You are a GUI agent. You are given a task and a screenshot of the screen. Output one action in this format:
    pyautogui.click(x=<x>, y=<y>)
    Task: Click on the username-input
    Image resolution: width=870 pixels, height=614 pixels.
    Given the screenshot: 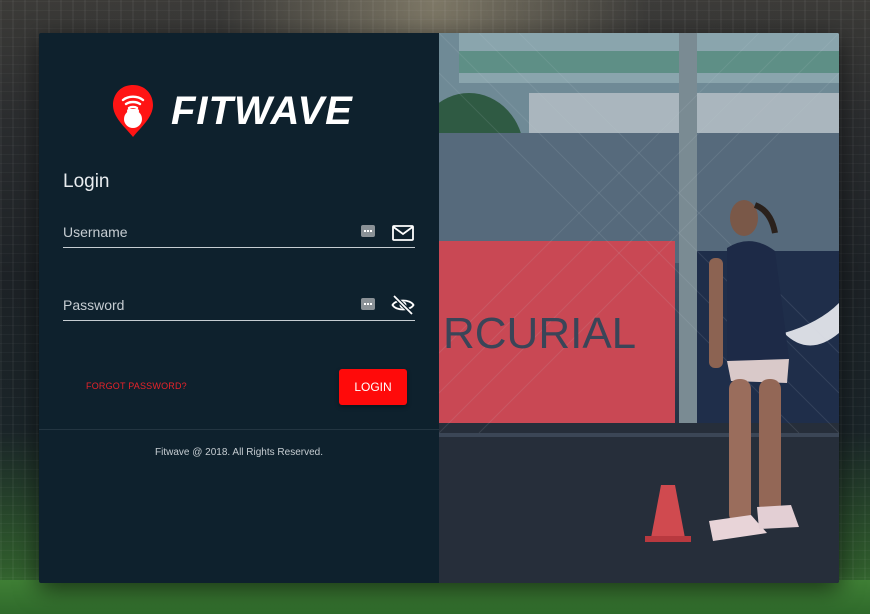 What is the action you would take?
    pyautogui.click(x=208, y=232)
    